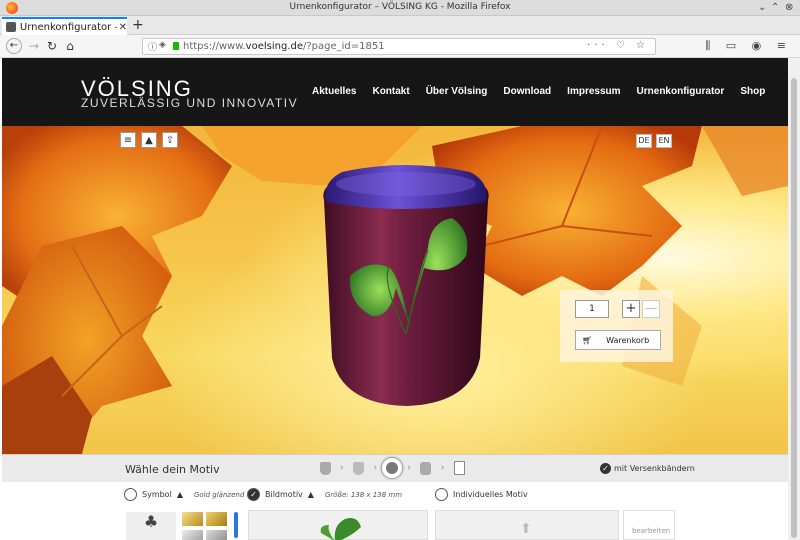 The width and height of the screenshot is (800, 540). I want to click on document-icon, so click(459, 468).